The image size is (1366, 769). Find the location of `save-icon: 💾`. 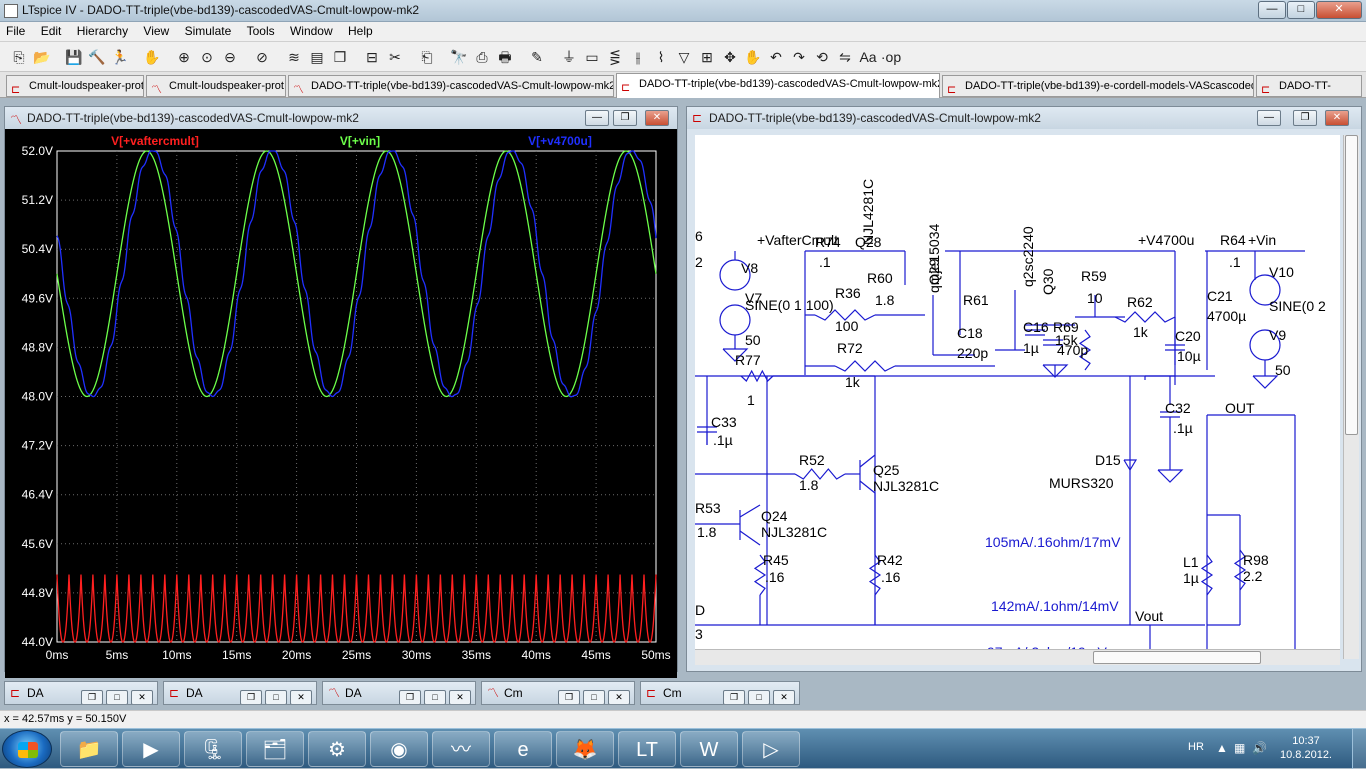

save-icon: 💾 is located at coordinates (74, 57).